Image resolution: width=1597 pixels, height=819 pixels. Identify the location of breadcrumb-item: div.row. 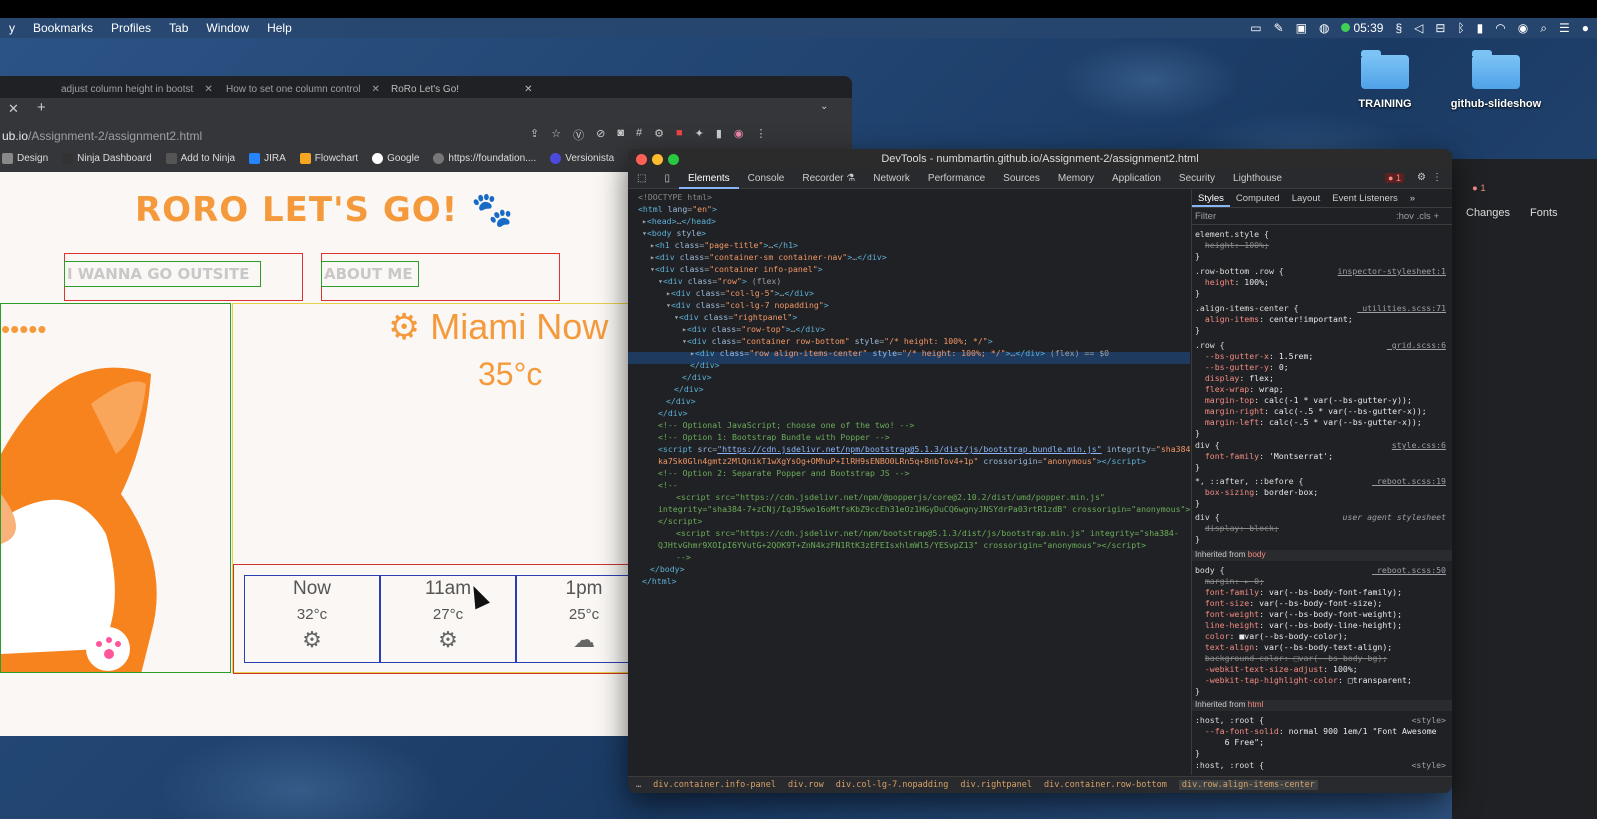
(806, 785).